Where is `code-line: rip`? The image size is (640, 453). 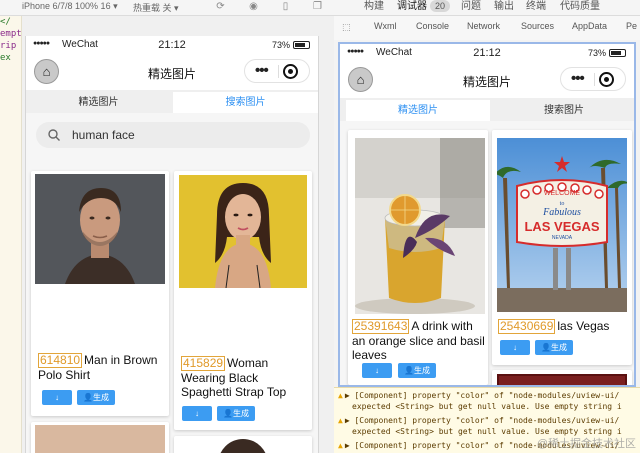
code-line: rip is located at coordinates (8, 46).